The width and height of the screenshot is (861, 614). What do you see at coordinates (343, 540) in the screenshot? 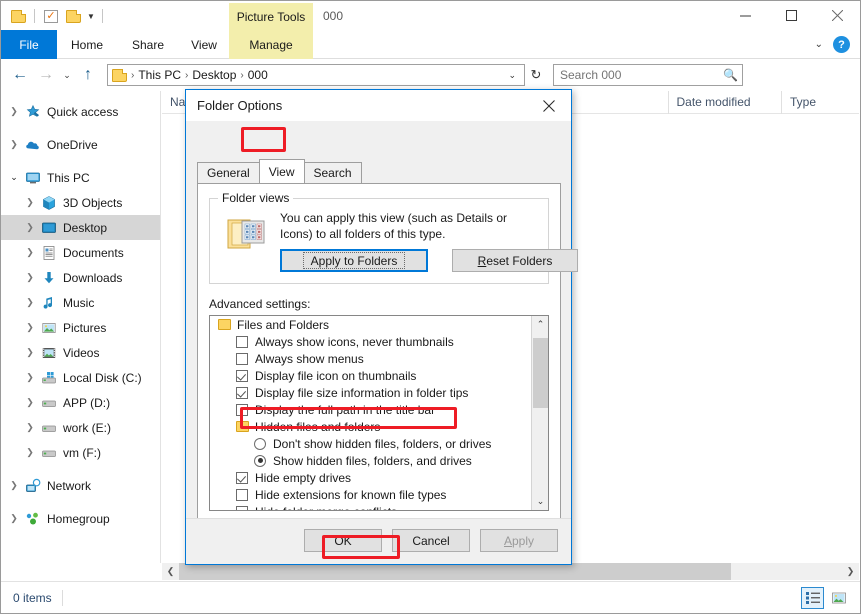
I see `ok-button: OK` at bounding box center [343, 540].